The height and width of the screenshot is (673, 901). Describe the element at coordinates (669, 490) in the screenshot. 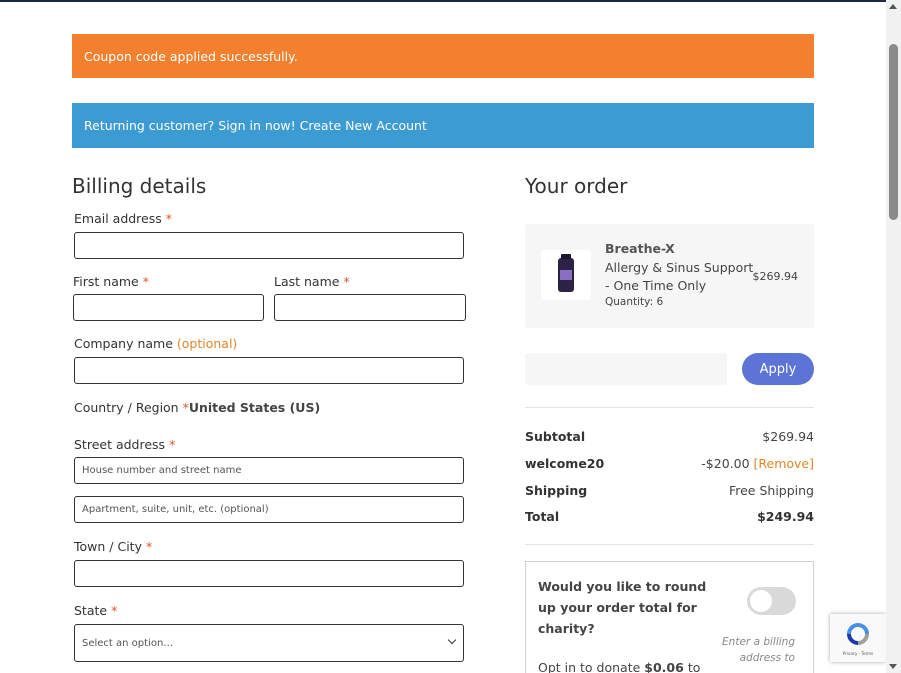

I see `shipping-row: Shipping Free Shipping` at that location.